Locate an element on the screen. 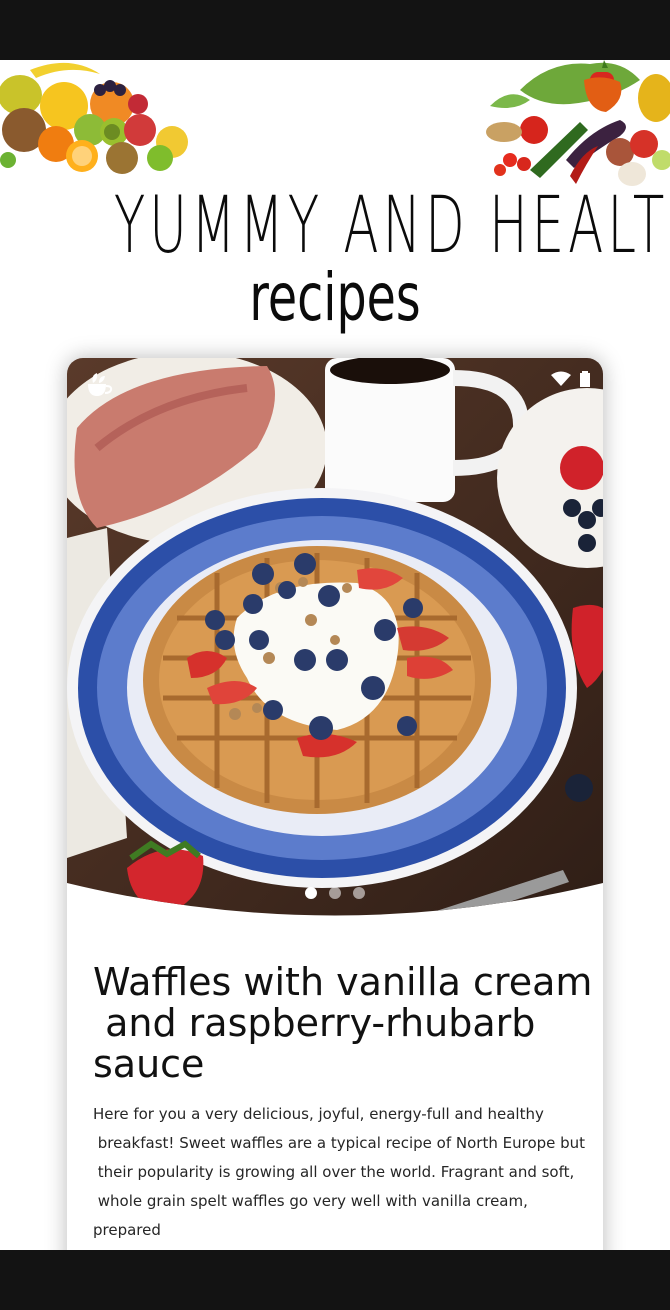  device-bottom-bar is located at coordinates (335, 1280).